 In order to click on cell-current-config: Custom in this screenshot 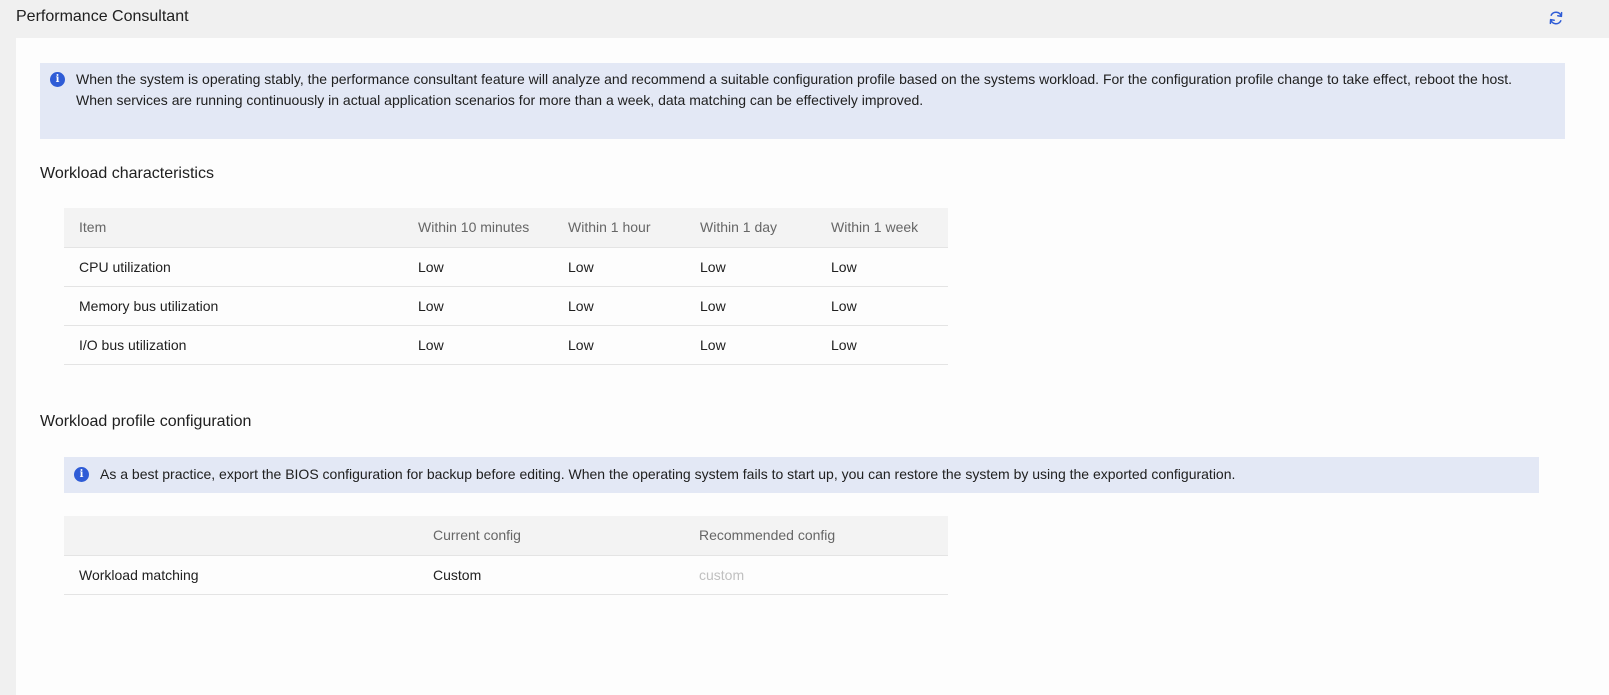, I will do `click(551, 575)`.